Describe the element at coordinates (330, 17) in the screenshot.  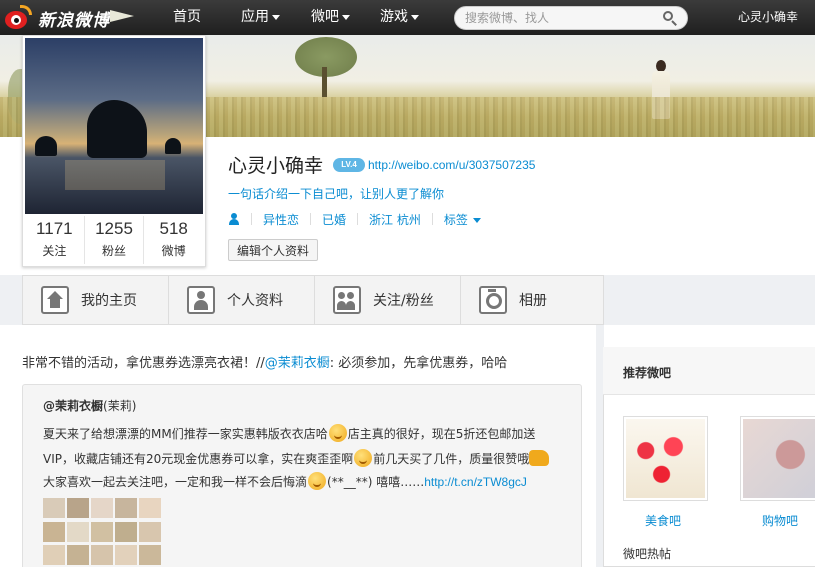
I see `nav-weiba: 微吧` at that location.